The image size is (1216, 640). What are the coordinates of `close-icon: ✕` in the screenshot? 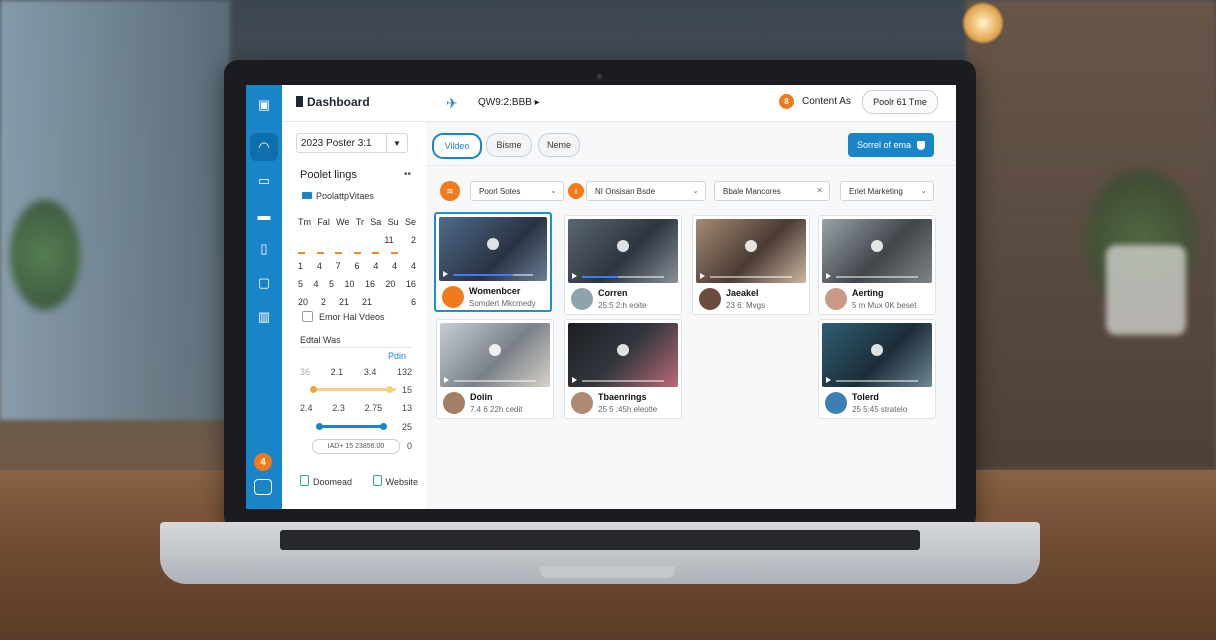 It's located at (819, 190).